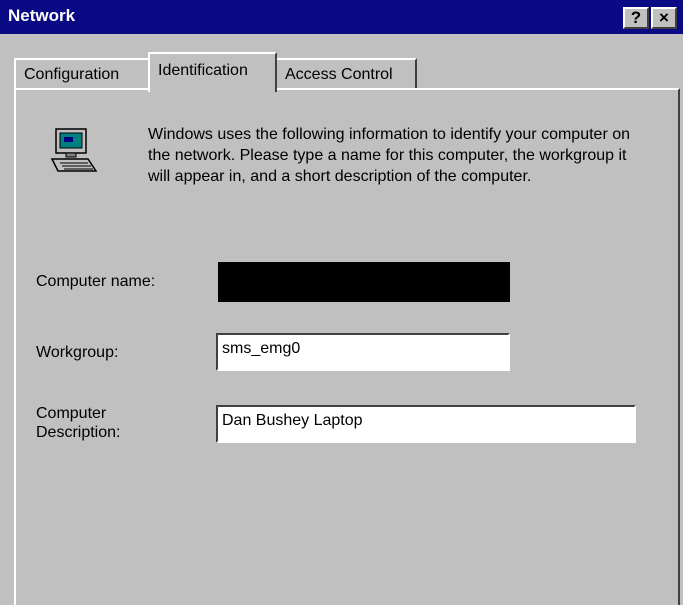  I want to click on tab-identification: Identification, so click(212, 72).